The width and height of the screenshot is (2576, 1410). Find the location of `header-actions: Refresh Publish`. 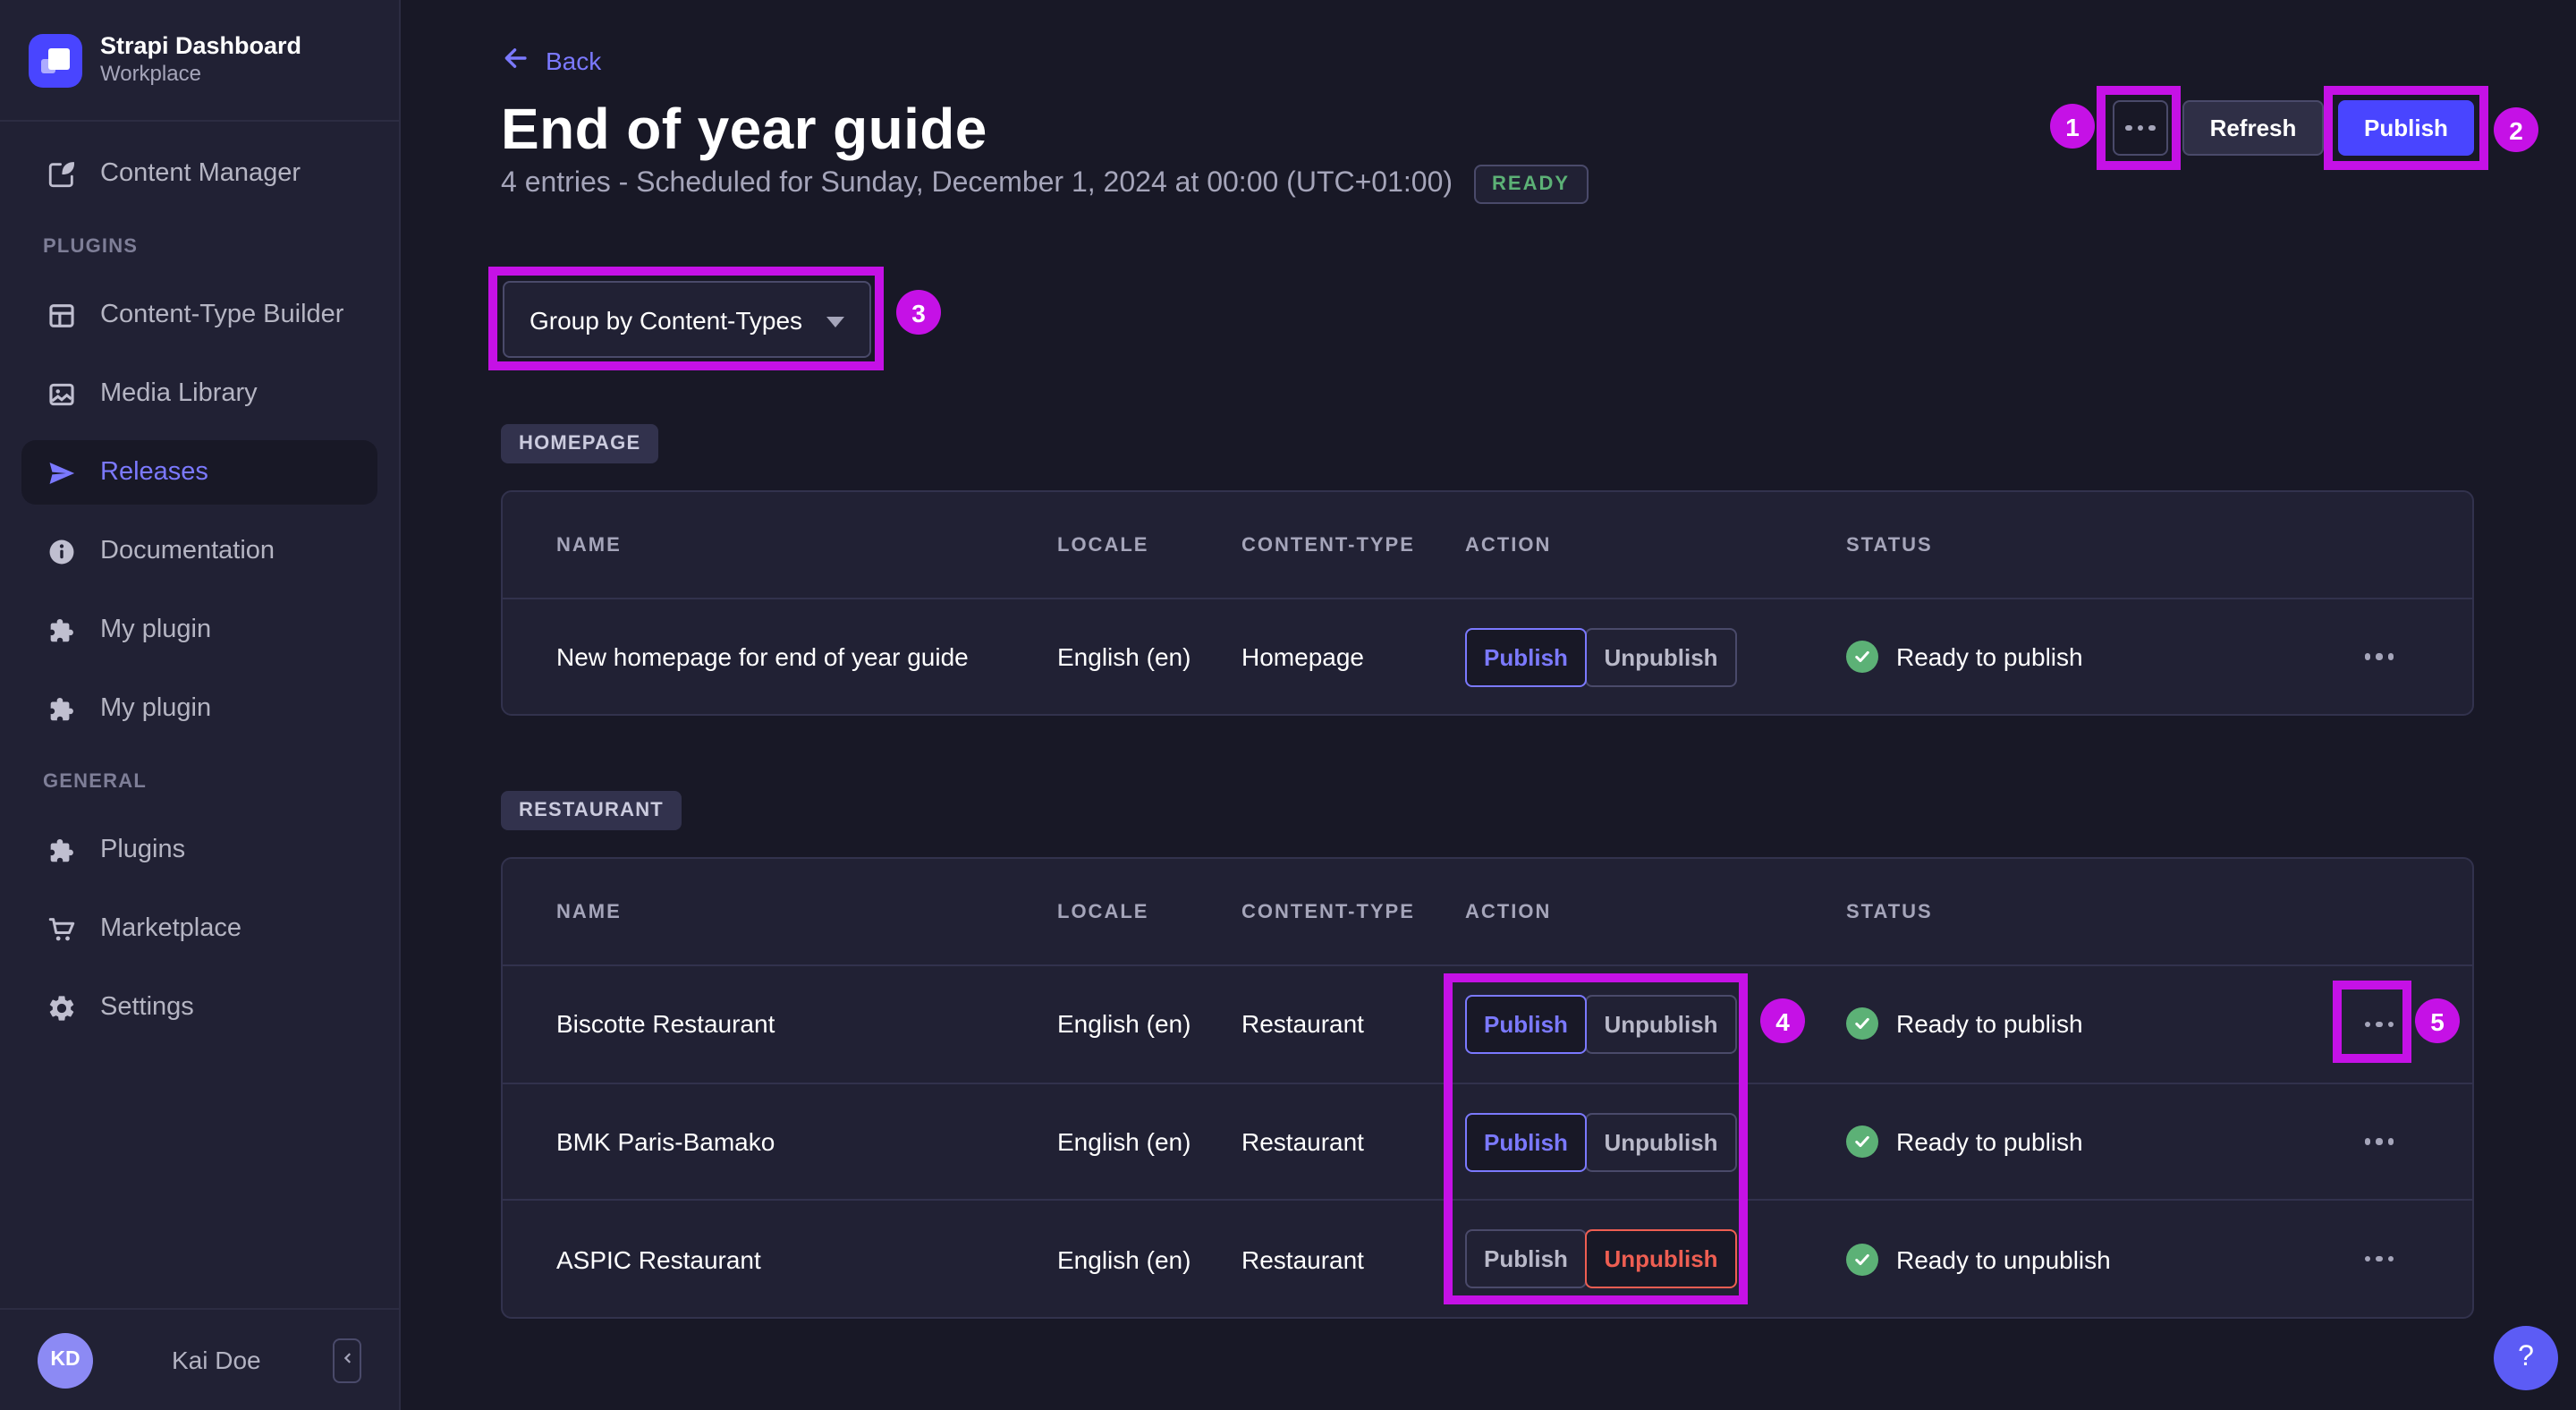

header-actions: Refresh Publish is located at coordinates (2293, 128).